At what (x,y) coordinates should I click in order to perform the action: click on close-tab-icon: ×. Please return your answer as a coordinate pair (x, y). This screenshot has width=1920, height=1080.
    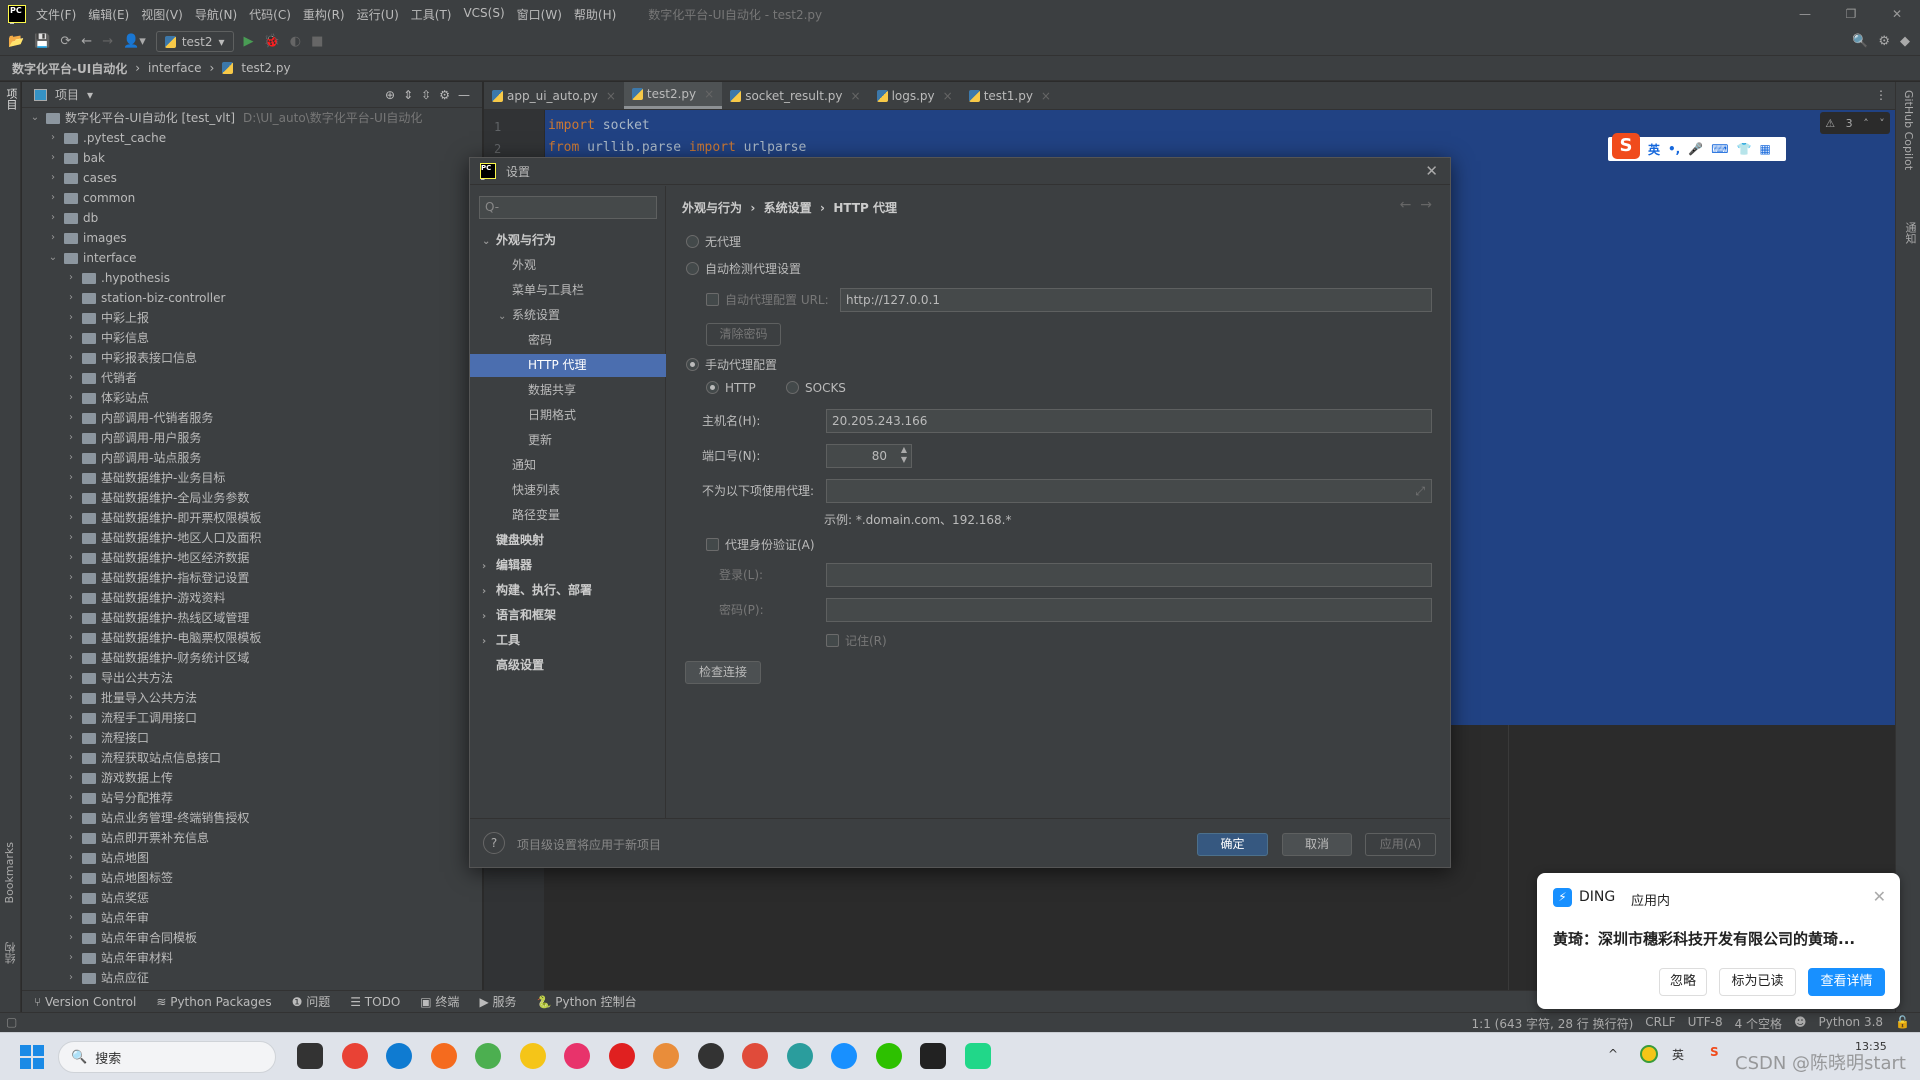
    Looking at the image, I should click on (611, 96).